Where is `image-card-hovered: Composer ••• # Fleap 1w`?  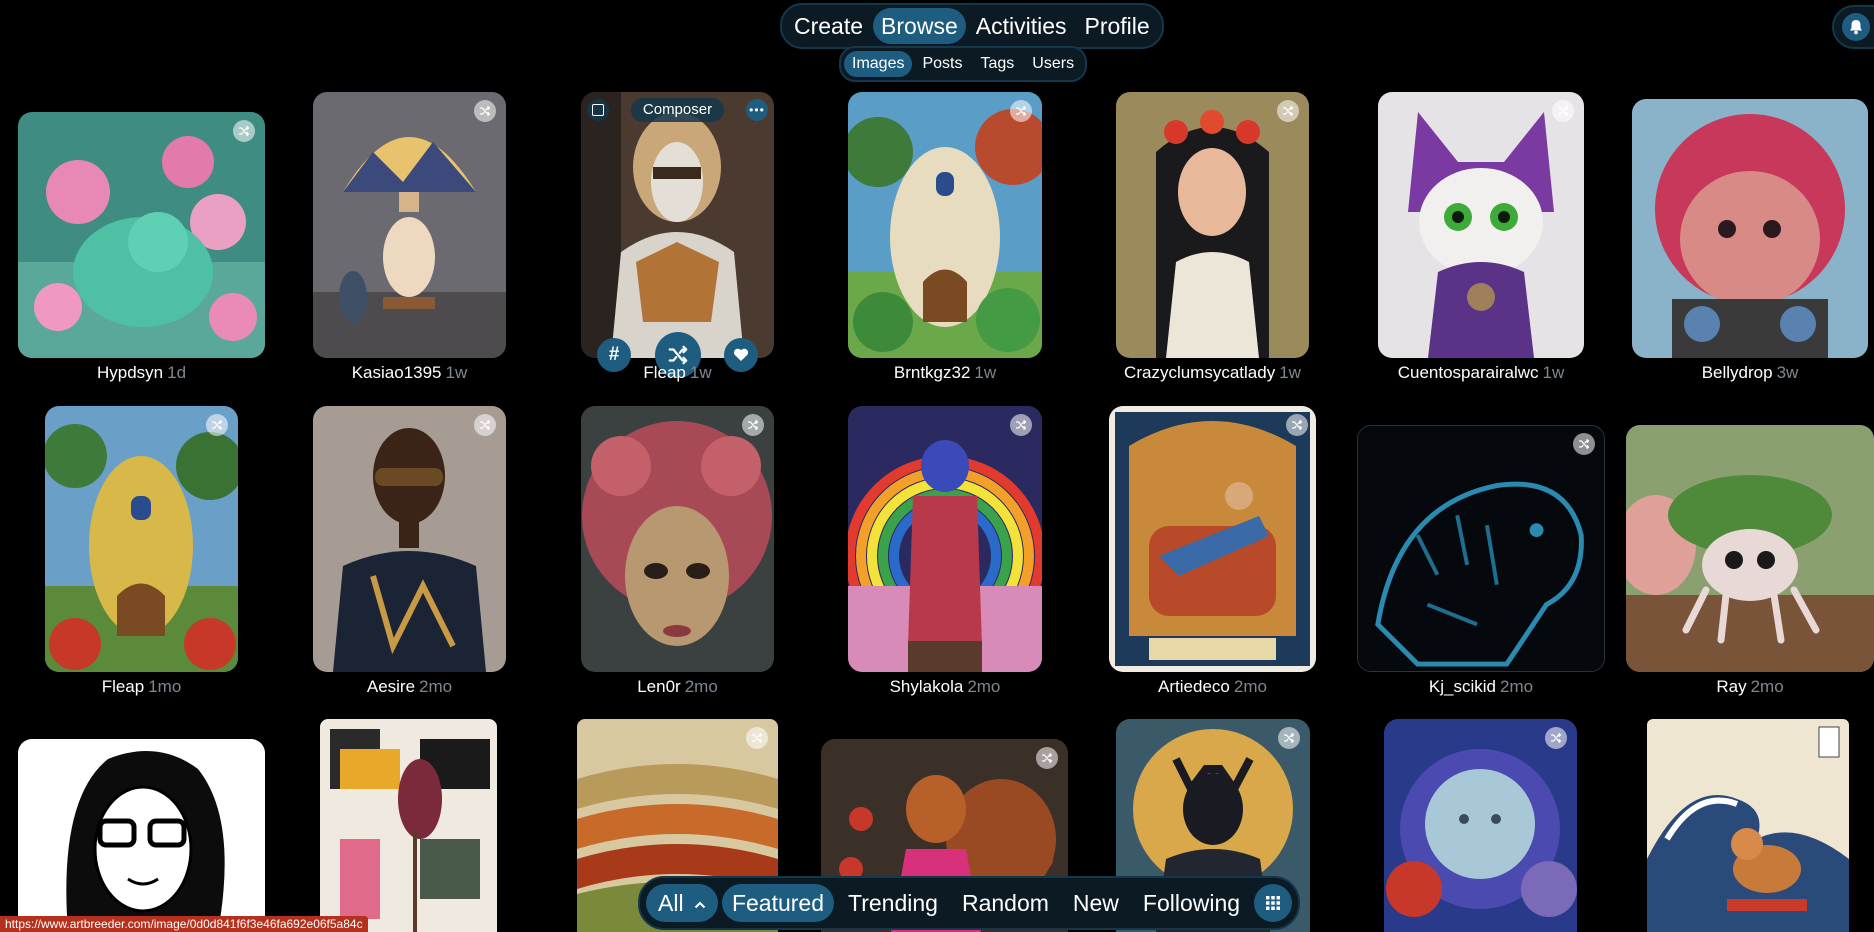 image-card-hovered: Composer ••• # Fleap 1w is located at coordinates (677, 238).